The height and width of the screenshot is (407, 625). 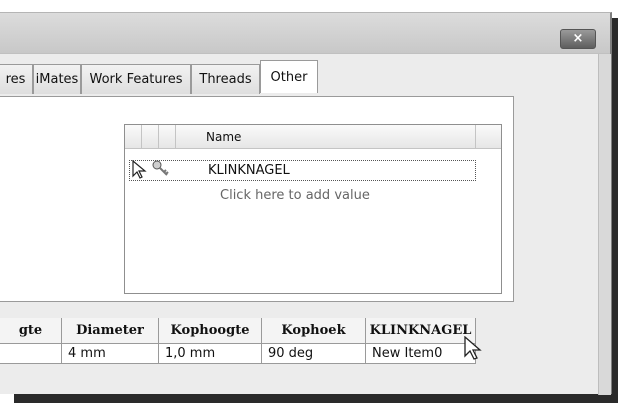 What do you see at coordinates (289, 76) in the screenshot?
I see `tab-other: Other` at bounding box center [289, 76].